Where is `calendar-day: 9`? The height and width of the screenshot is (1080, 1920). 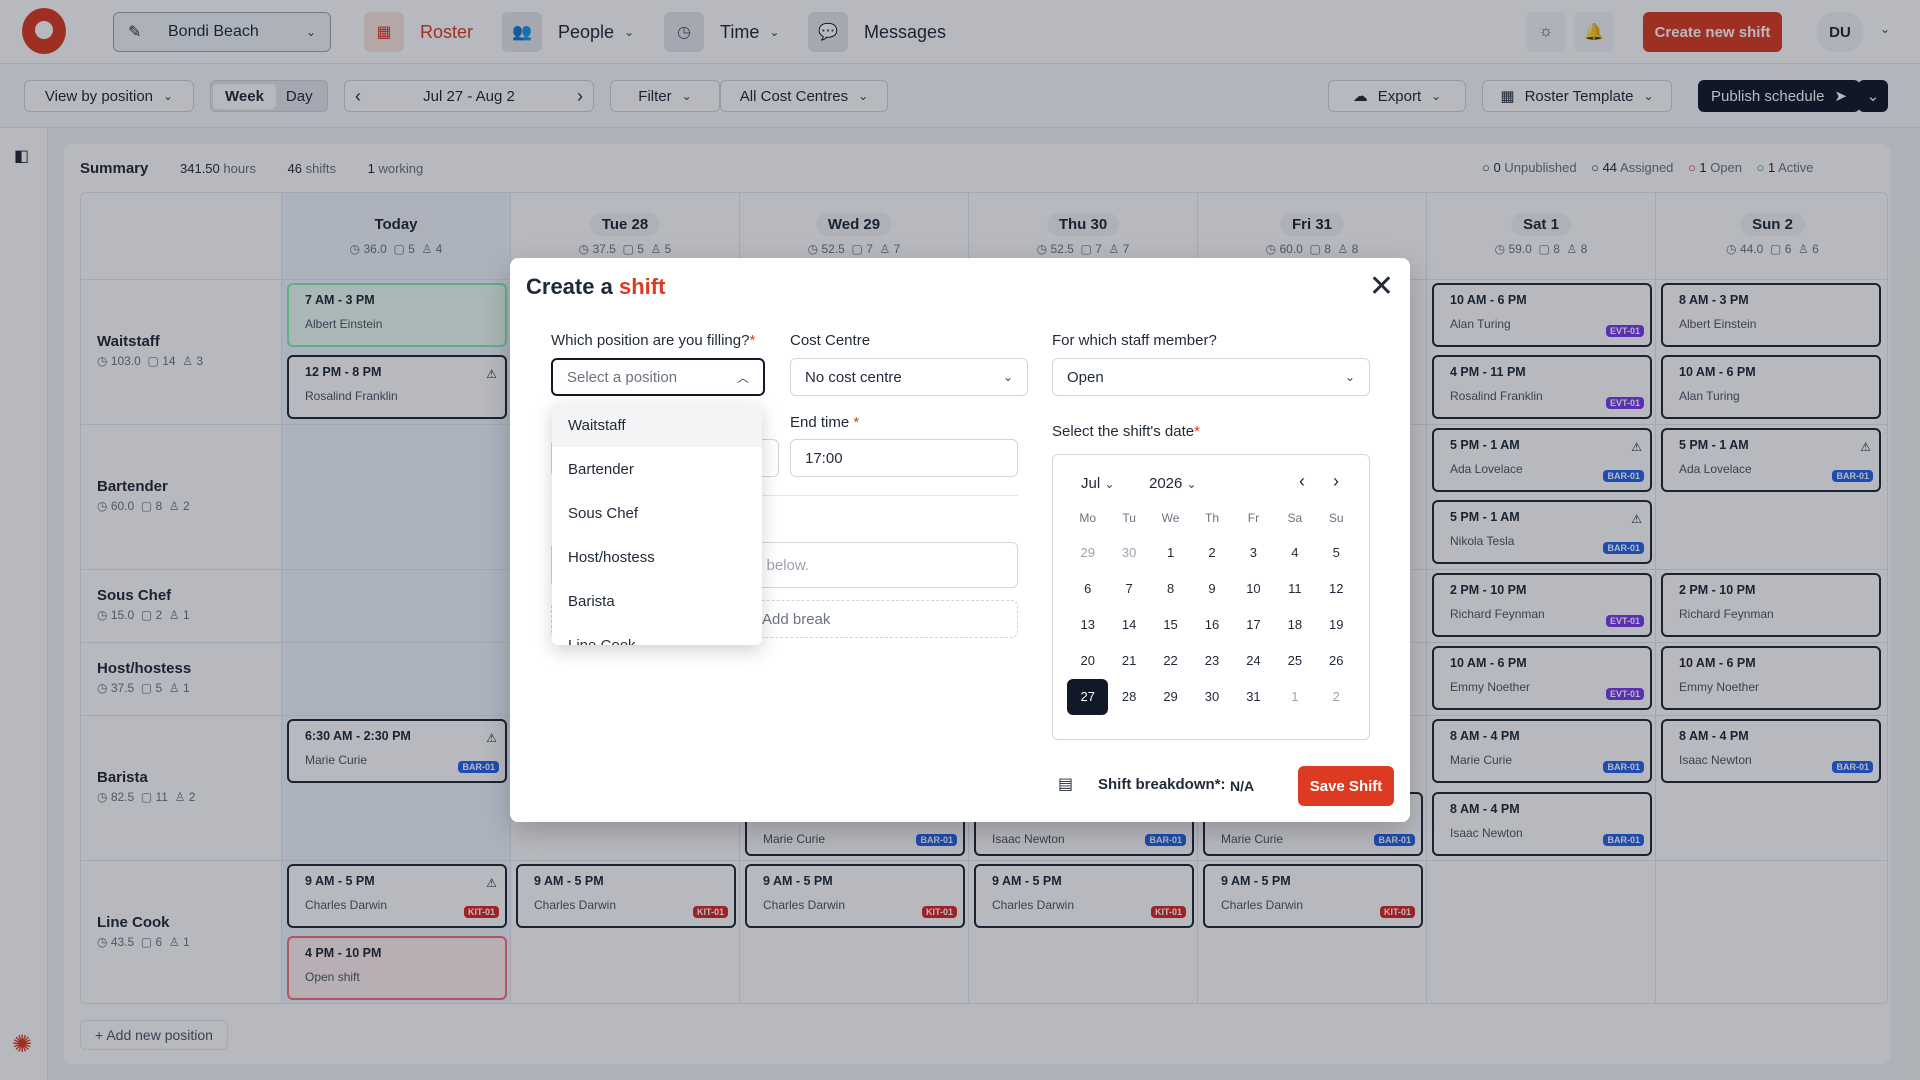 calendar-day: 9 is located at coordinates (1211, 589).